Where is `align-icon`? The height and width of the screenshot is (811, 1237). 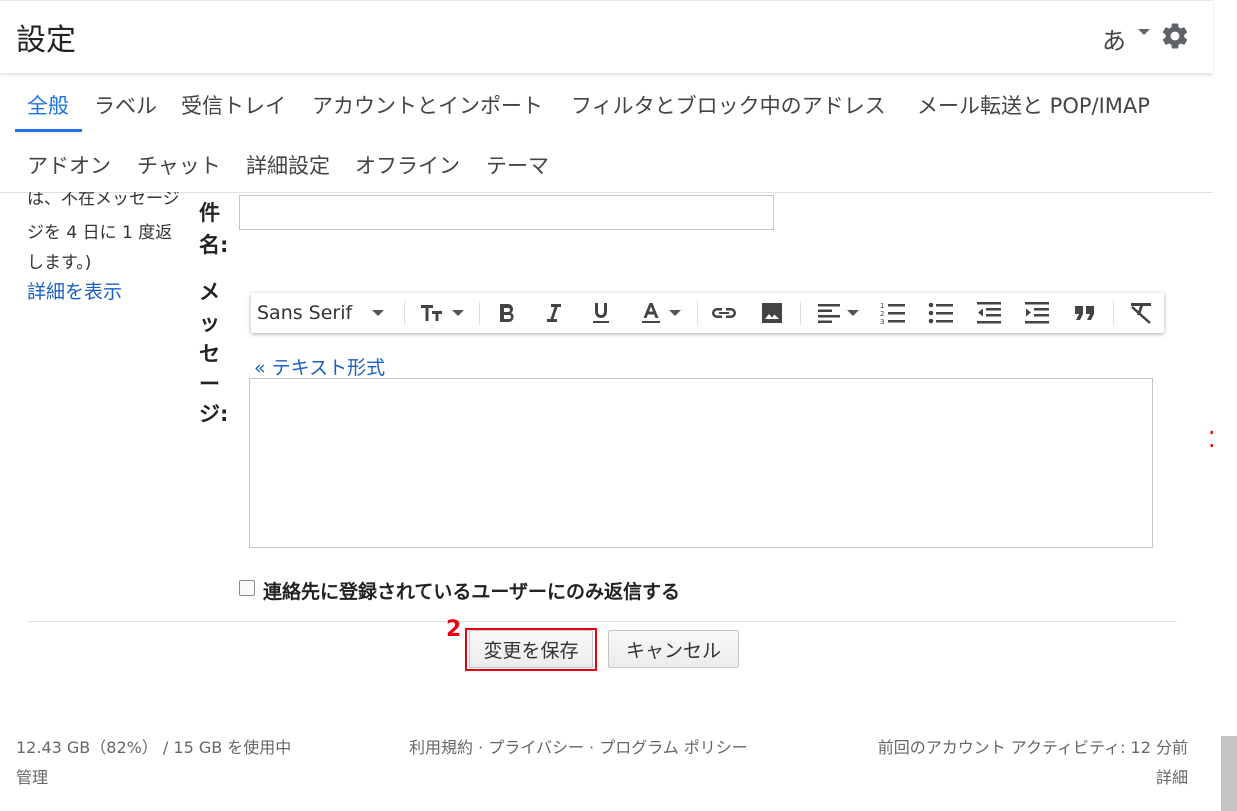
align-icon is located at coordinates (829, 313).